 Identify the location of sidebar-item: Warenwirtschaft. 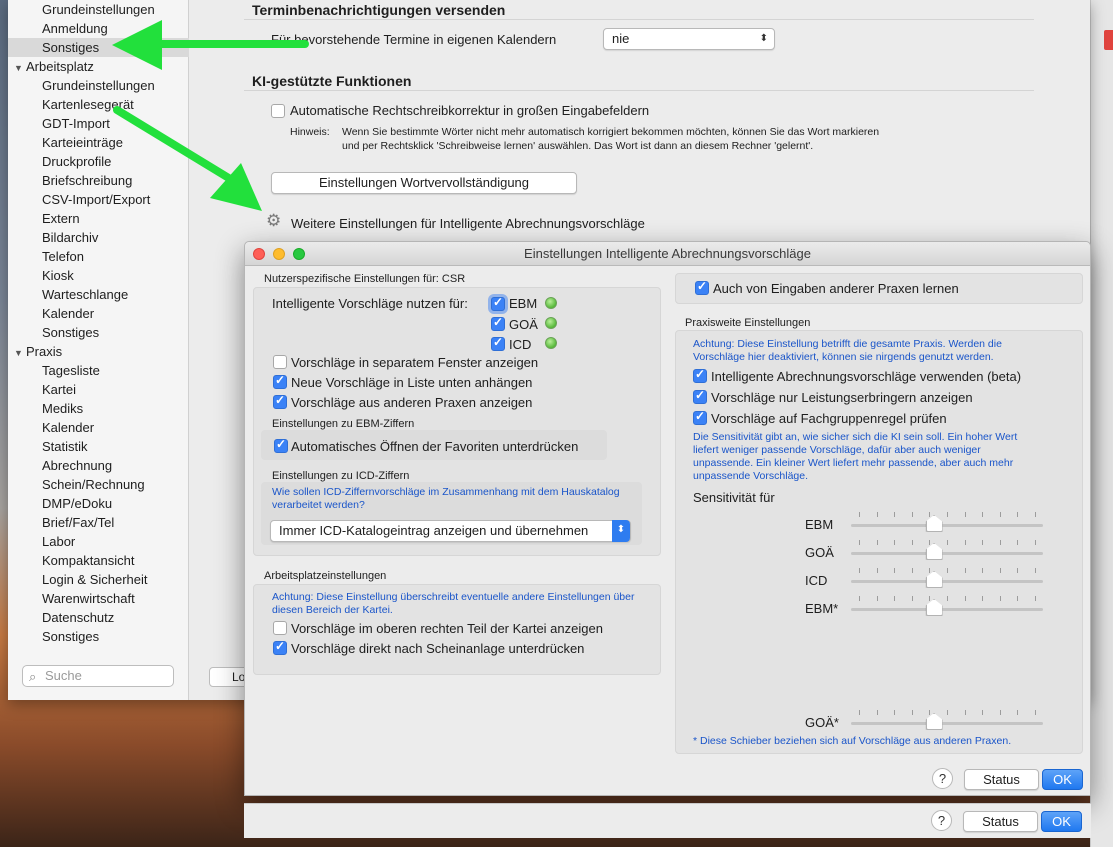
(88, 598).